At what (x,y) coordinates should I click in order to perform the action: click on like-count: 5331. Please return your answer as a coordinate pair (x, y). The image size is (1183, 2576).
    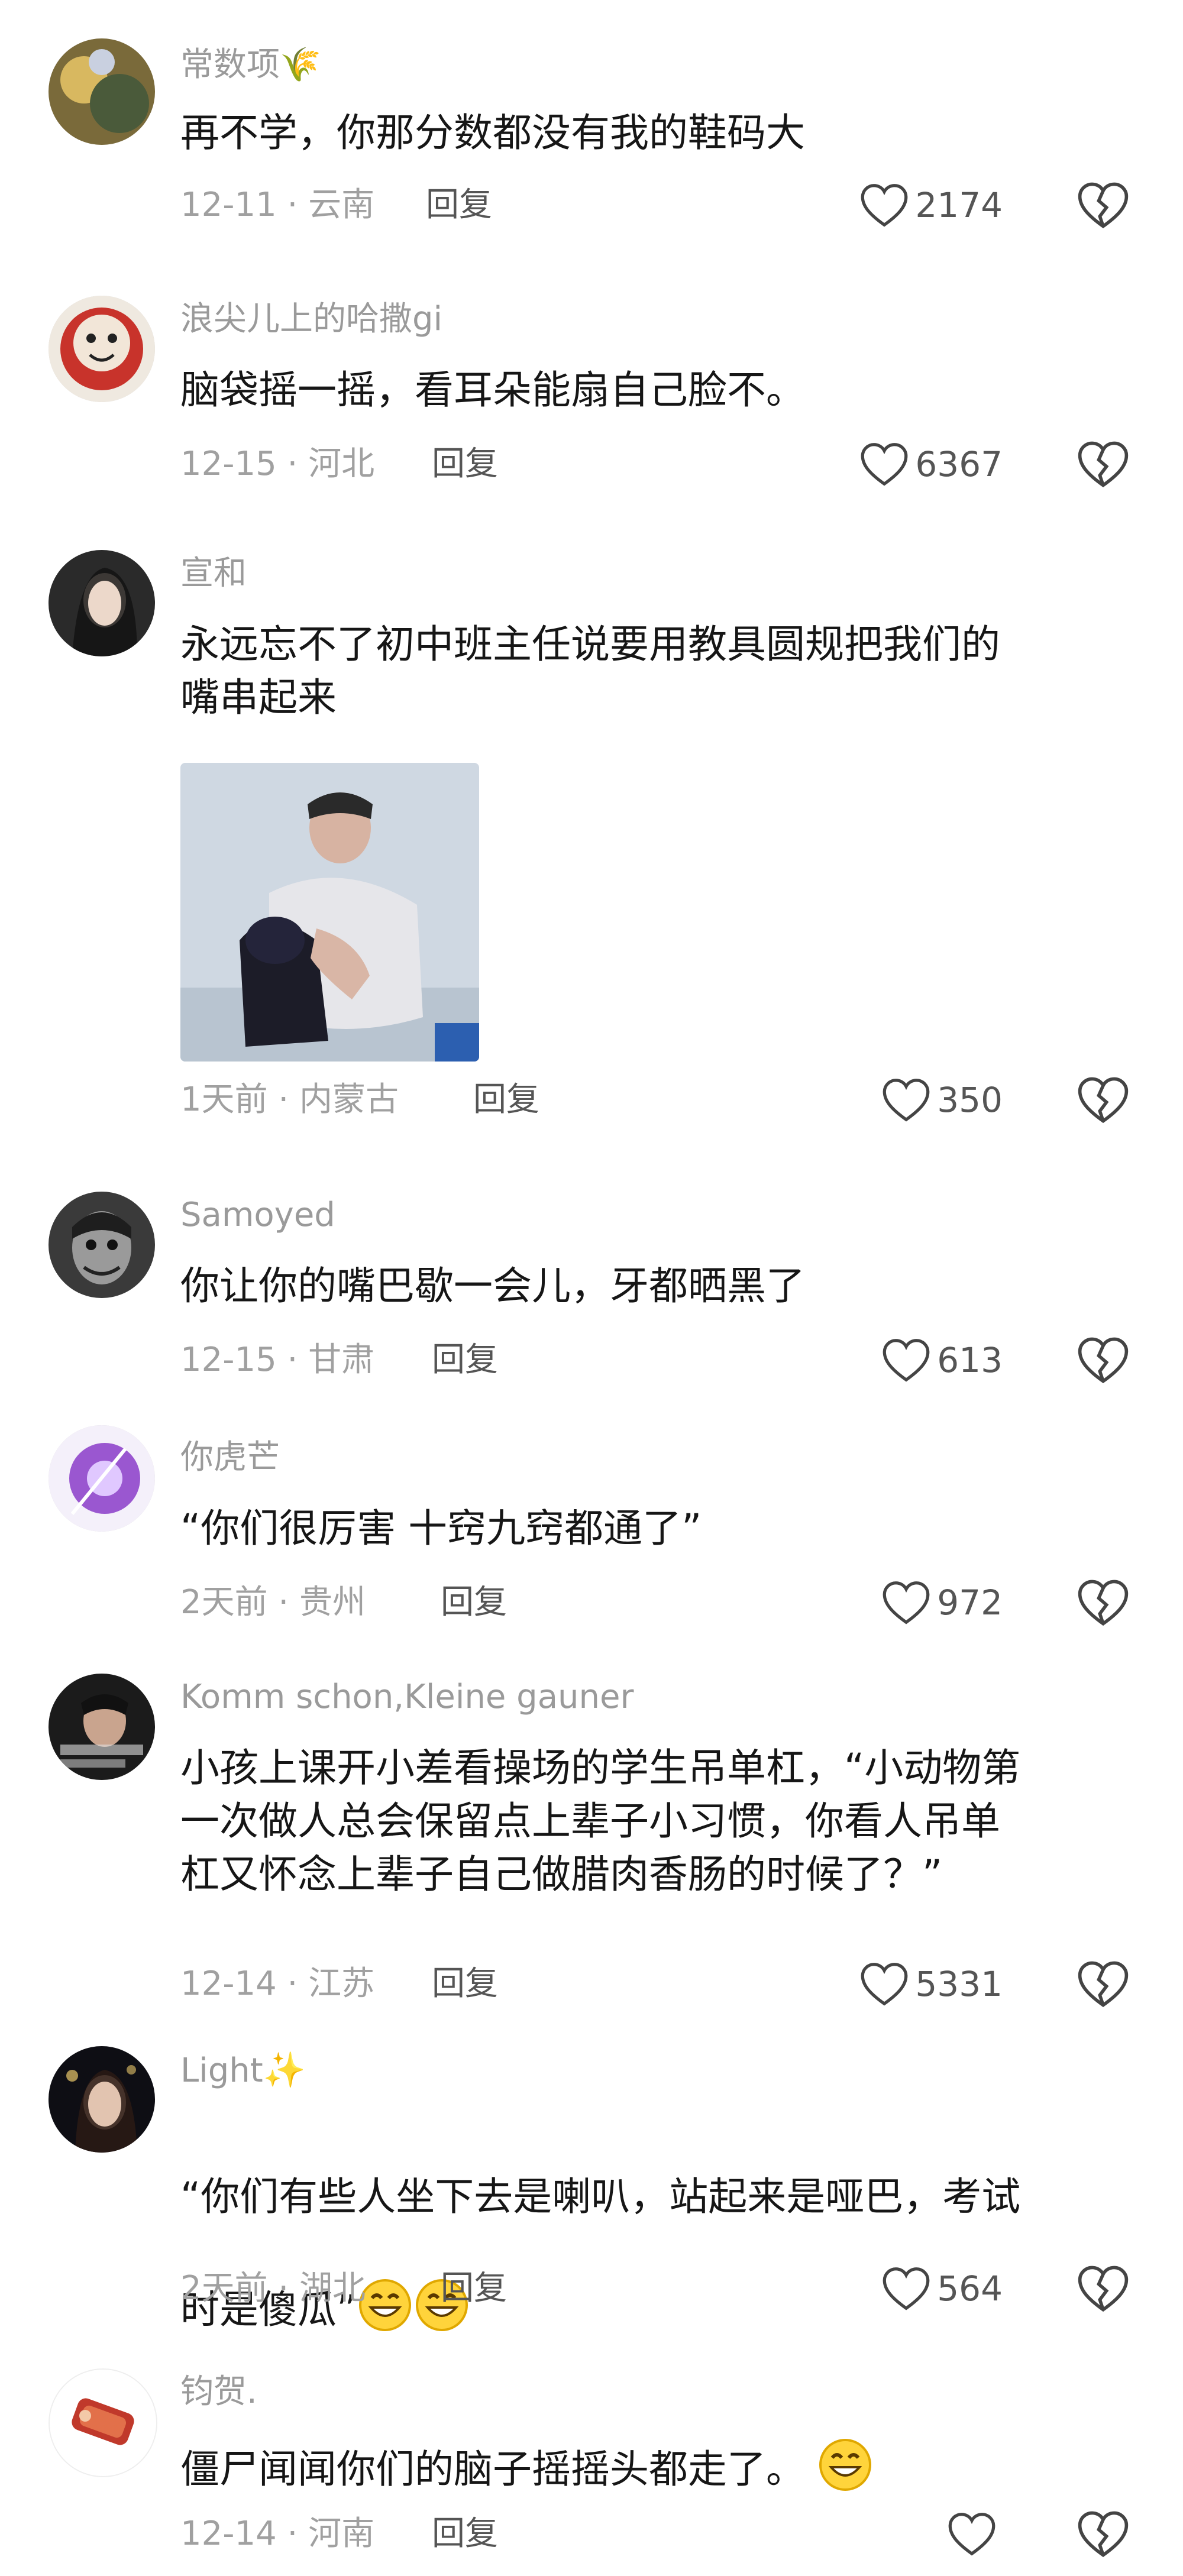
    Looking at the image, I should click on (959, 1984).